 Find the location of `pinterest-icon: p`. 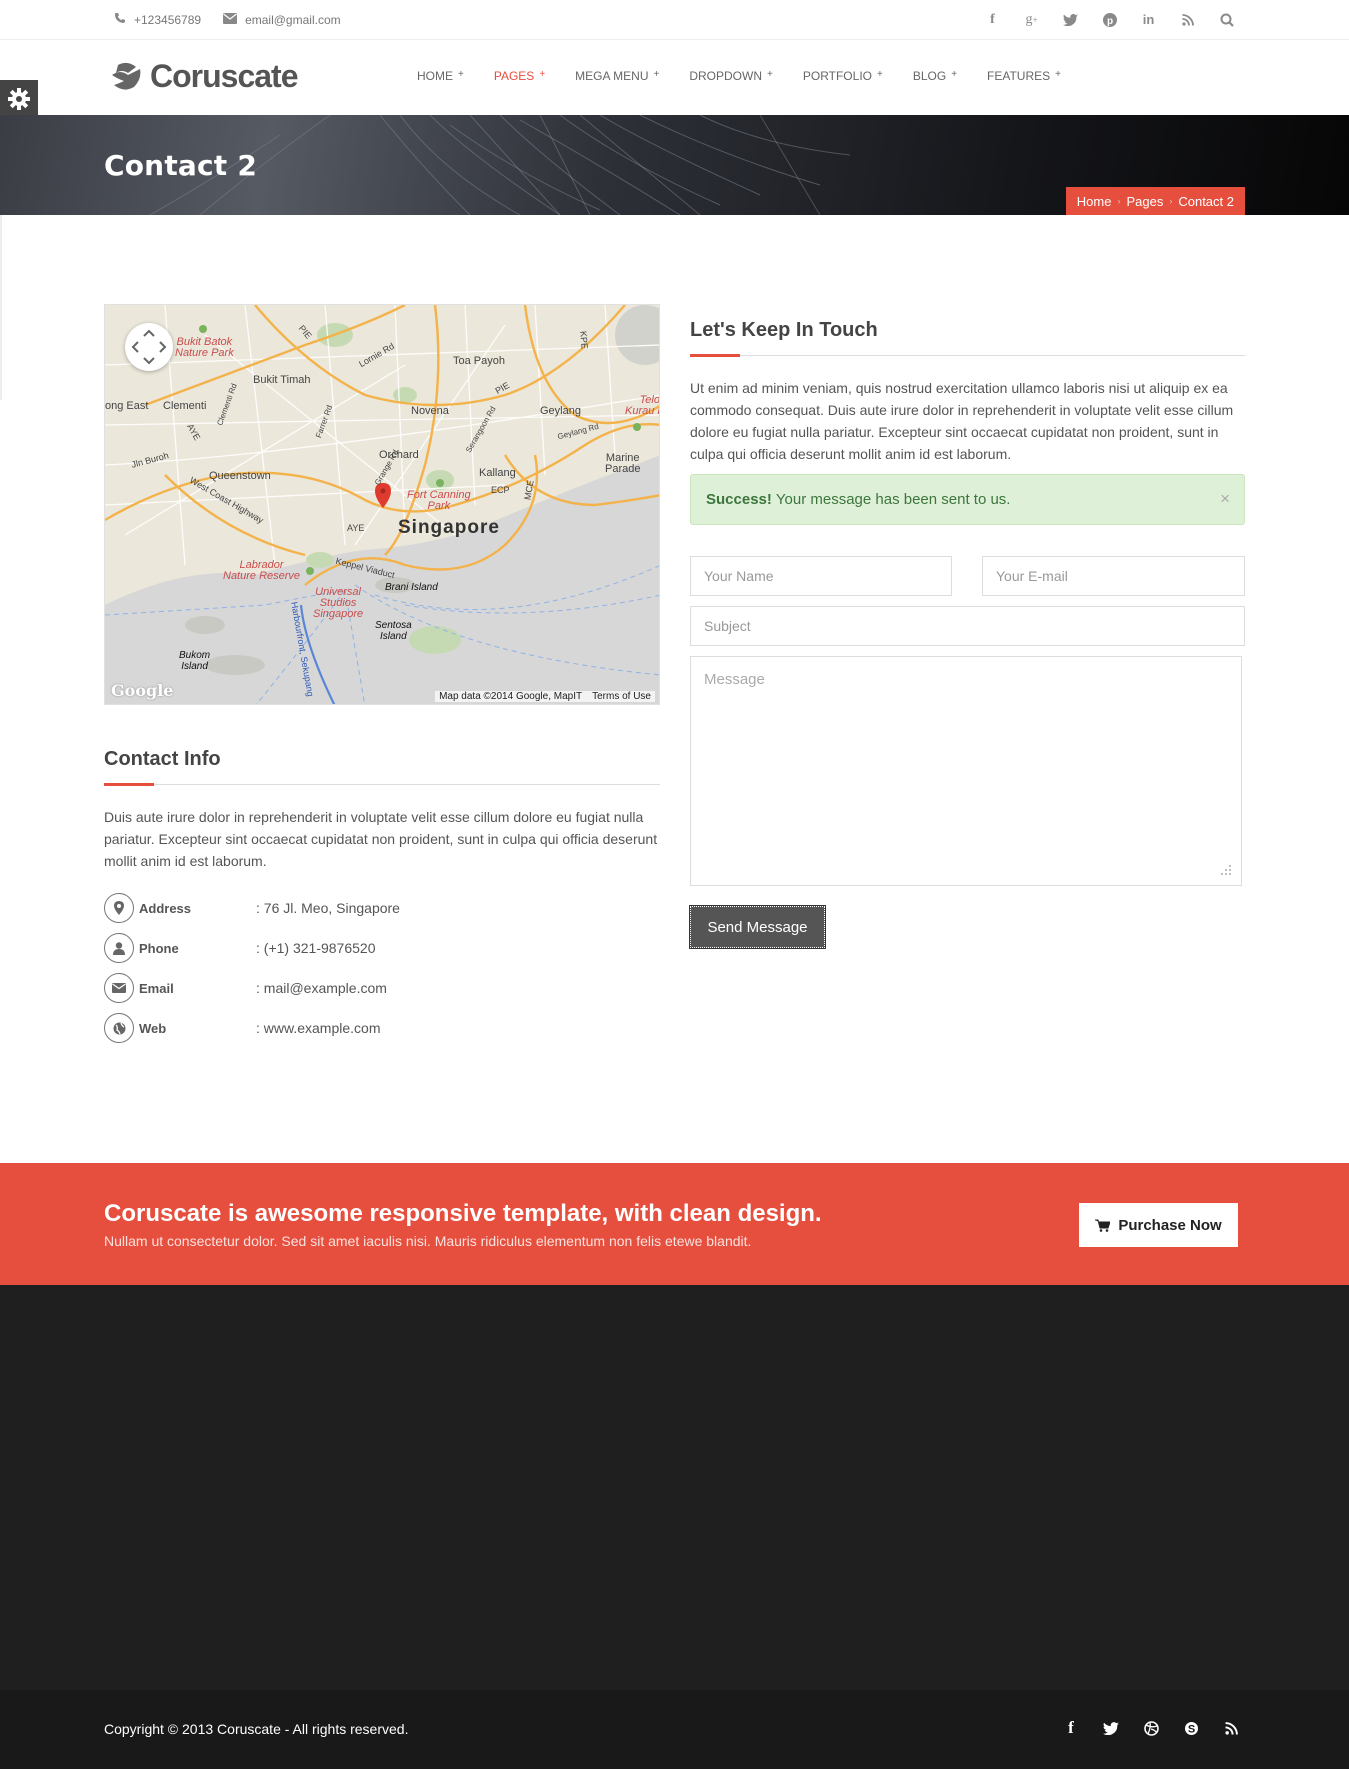

pinterest-icon: p is located at coordinates (1109, 19).